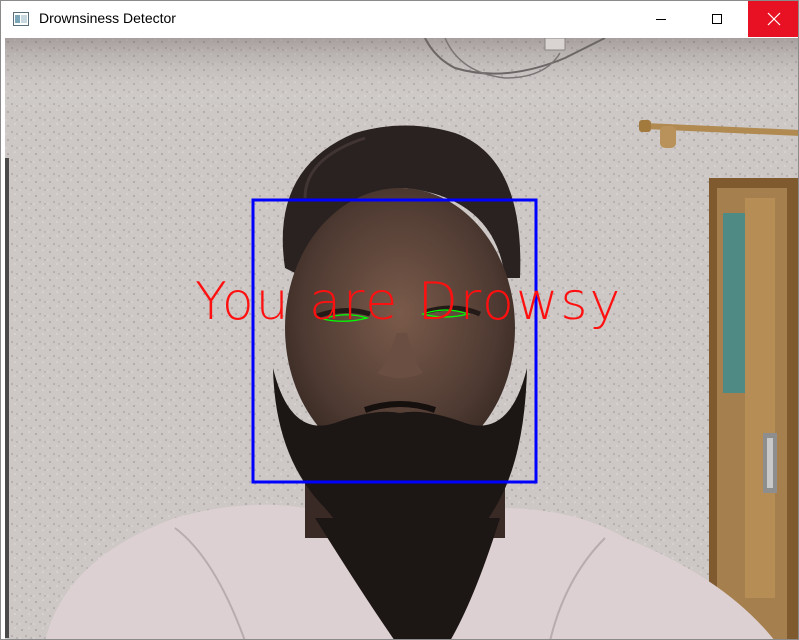  What do you see at coordinates (753, 408) in the screenshot?
I see `door` at bounding box center [753, 408].